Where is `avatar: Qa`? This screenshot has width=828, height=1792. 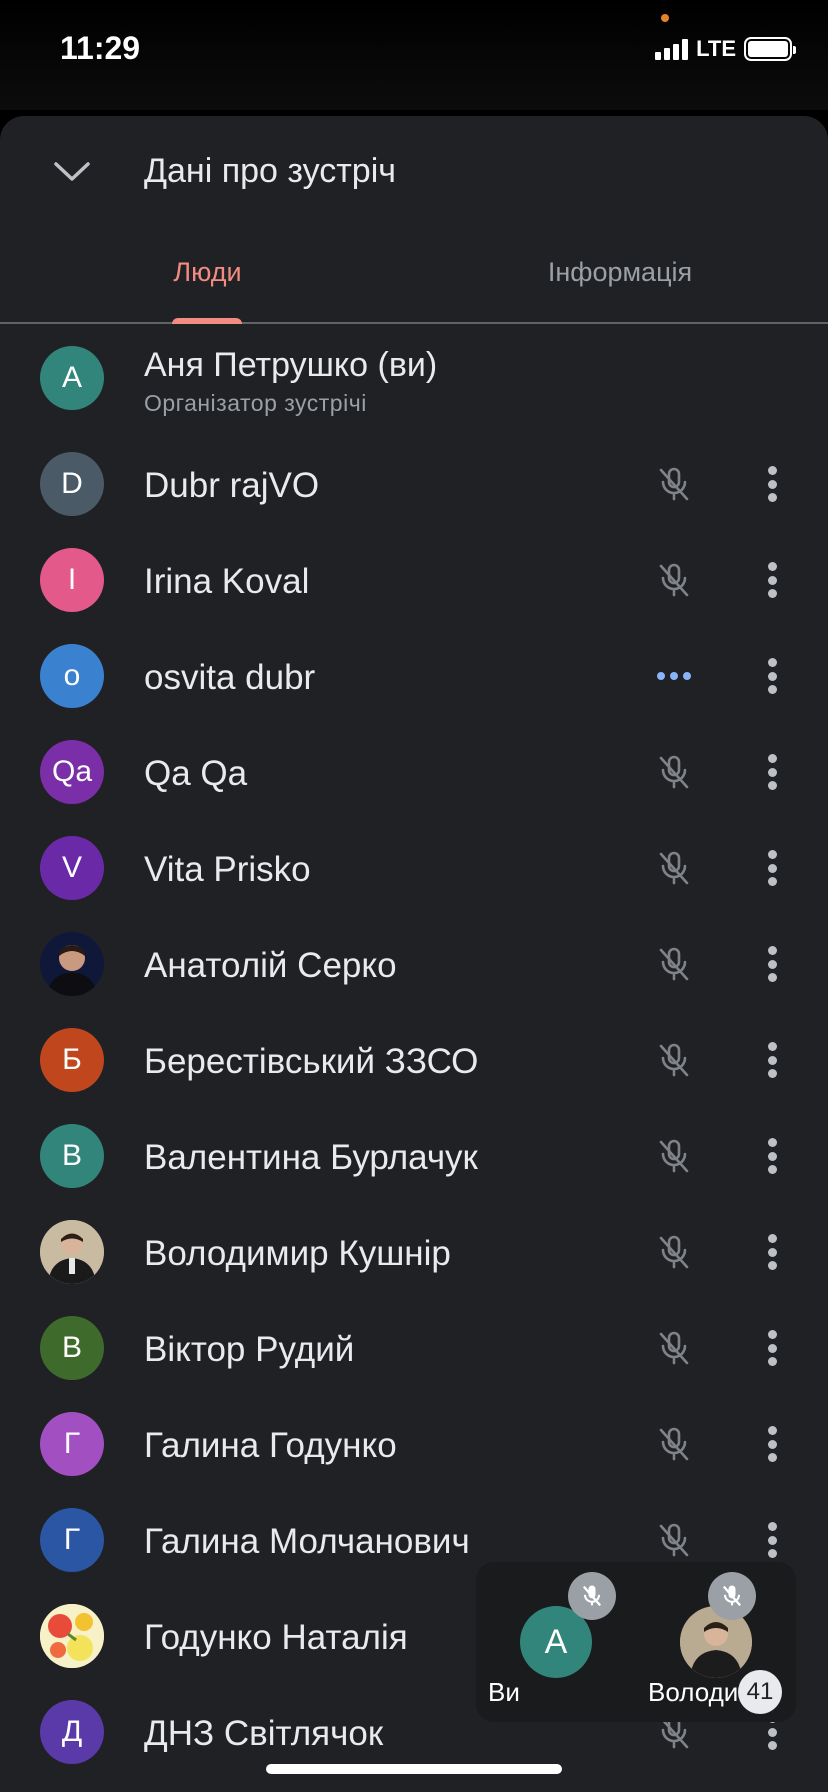 avatar: Qa is located at coordinates (72, 772).